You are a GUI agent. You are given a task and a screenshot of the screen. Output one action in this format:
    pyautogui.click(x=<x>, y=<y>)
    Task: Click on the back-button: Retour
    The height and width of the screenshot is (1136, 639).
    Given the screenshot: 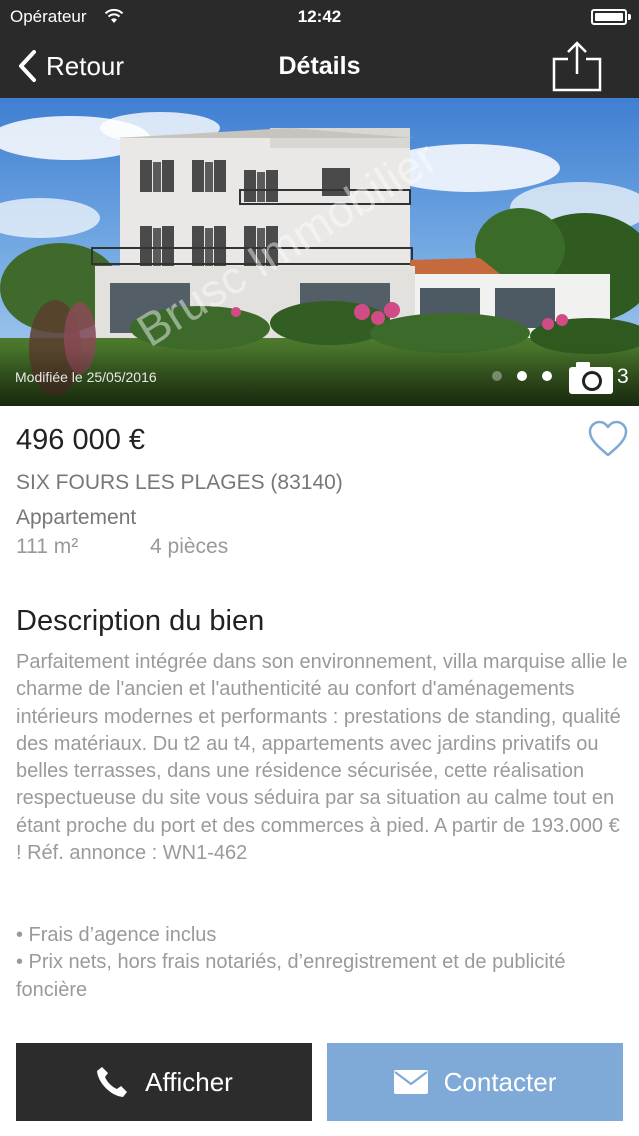 What is the action you would take?
    pyautogui.click(x=70, y=66)
    